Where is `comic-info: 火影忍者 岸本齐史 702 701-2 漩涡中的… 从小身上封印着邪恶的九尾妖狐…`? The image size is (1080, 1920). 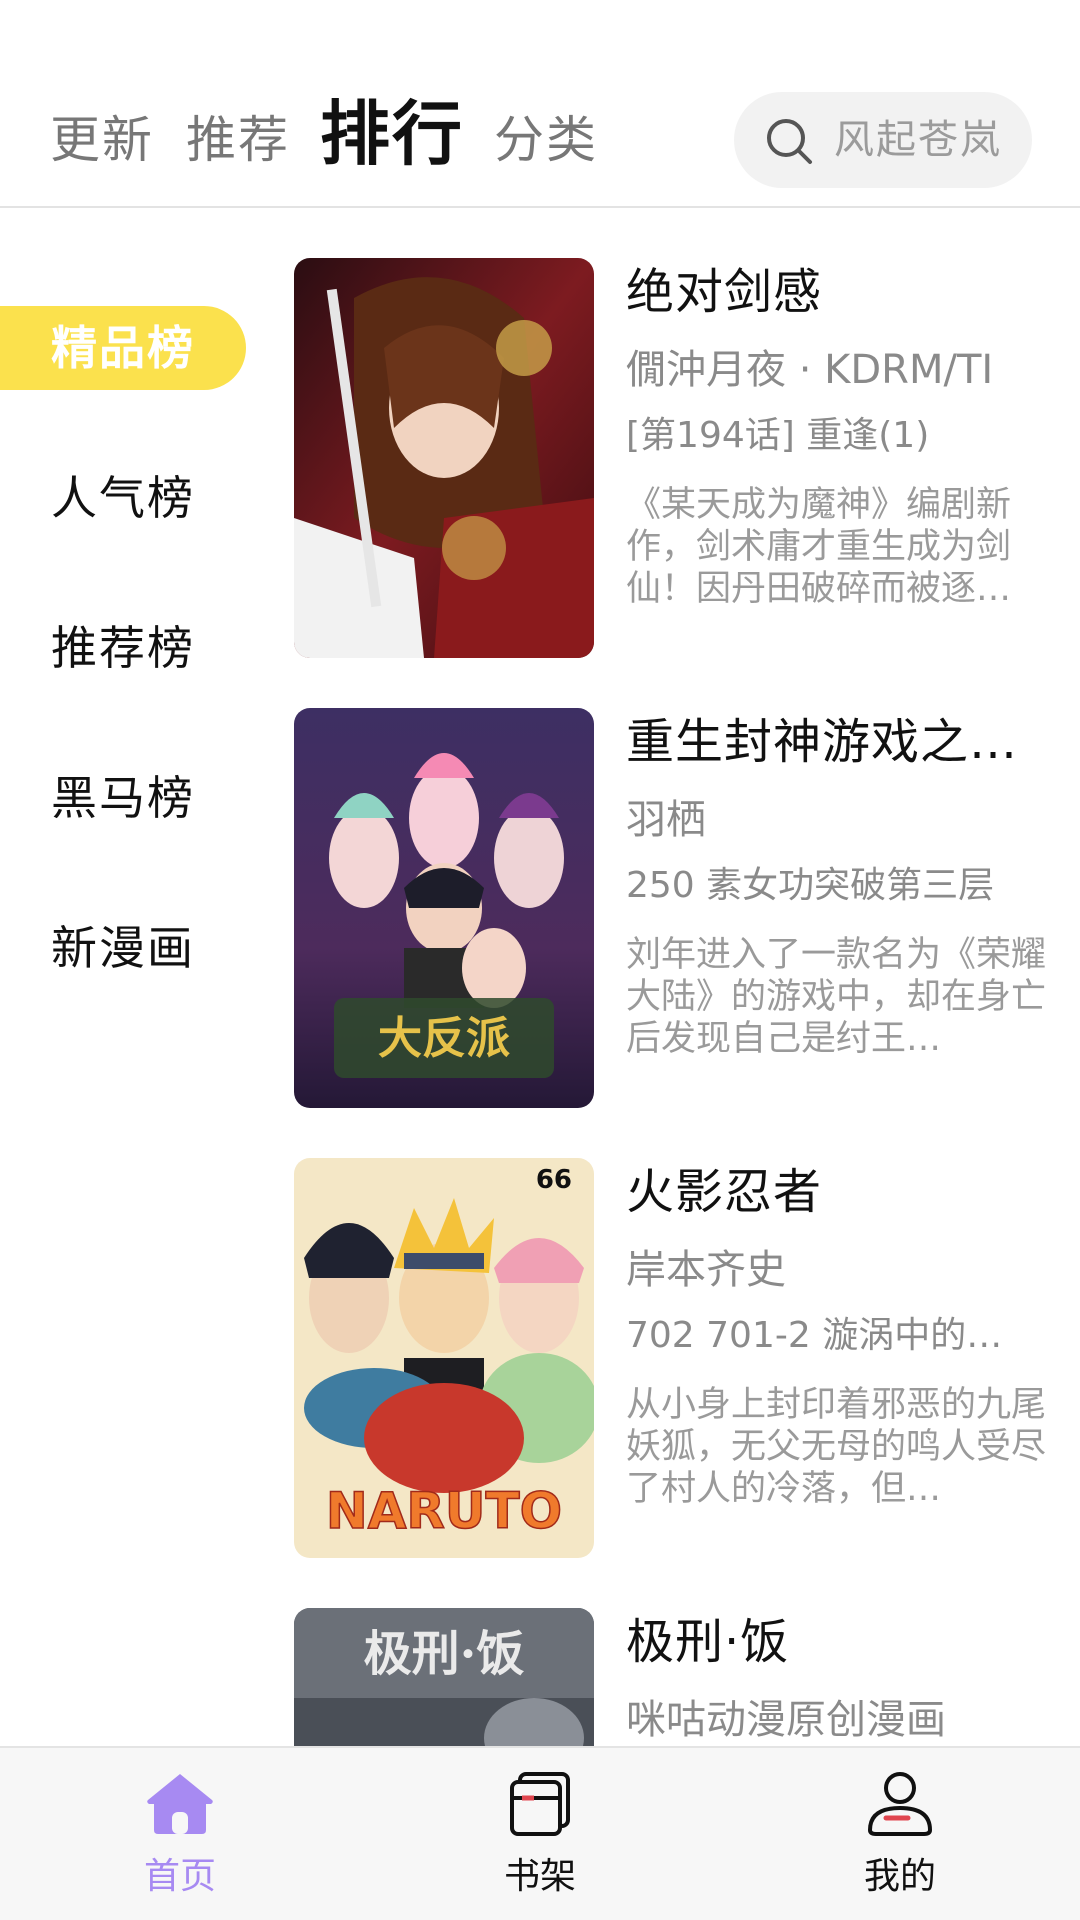 comic-info: 火影忍者 岸本齐史 702 701-2 漩涡中的… 从小身上封印着邪恶的九尾妖狐… is located at coordinates (836, 1334).